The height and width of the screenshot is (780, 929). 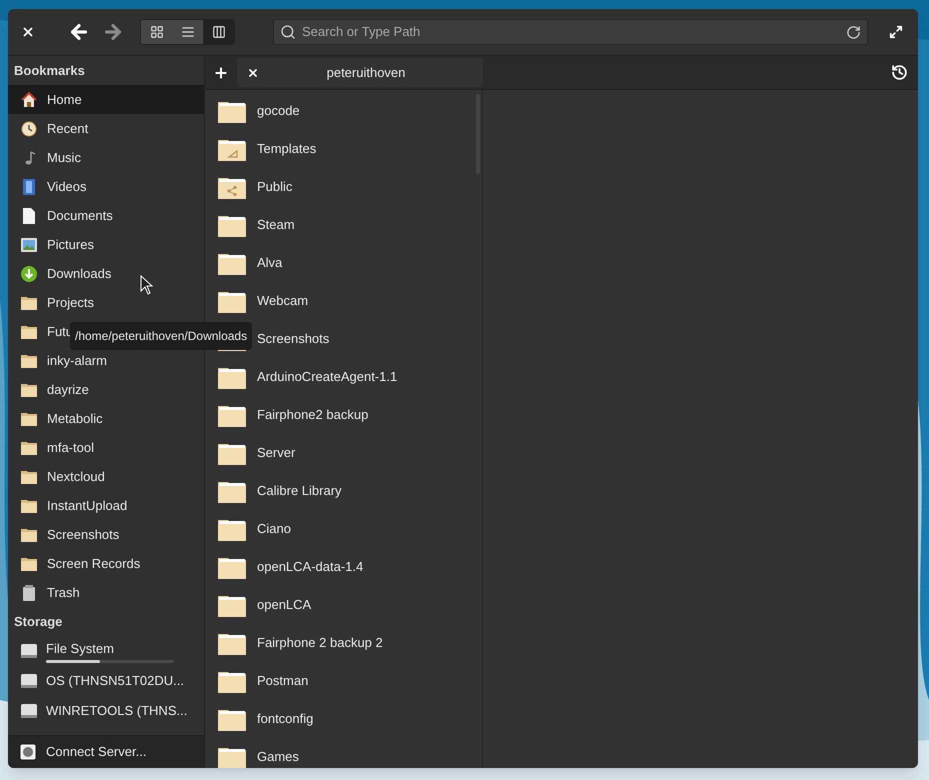 What do you see at coordinates (106, 99) in the screenshot?
I see `sidebar-item: Home` at bounding box center [106, 99].